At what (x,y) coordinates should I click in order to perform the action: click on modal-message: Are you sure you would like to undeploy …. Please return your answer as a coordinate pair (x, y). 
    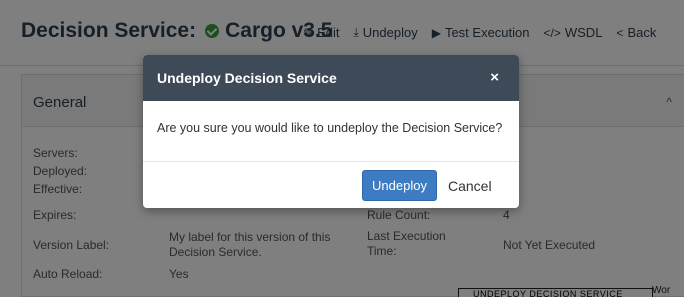
    Looking at the image, I should click on (330, 128).